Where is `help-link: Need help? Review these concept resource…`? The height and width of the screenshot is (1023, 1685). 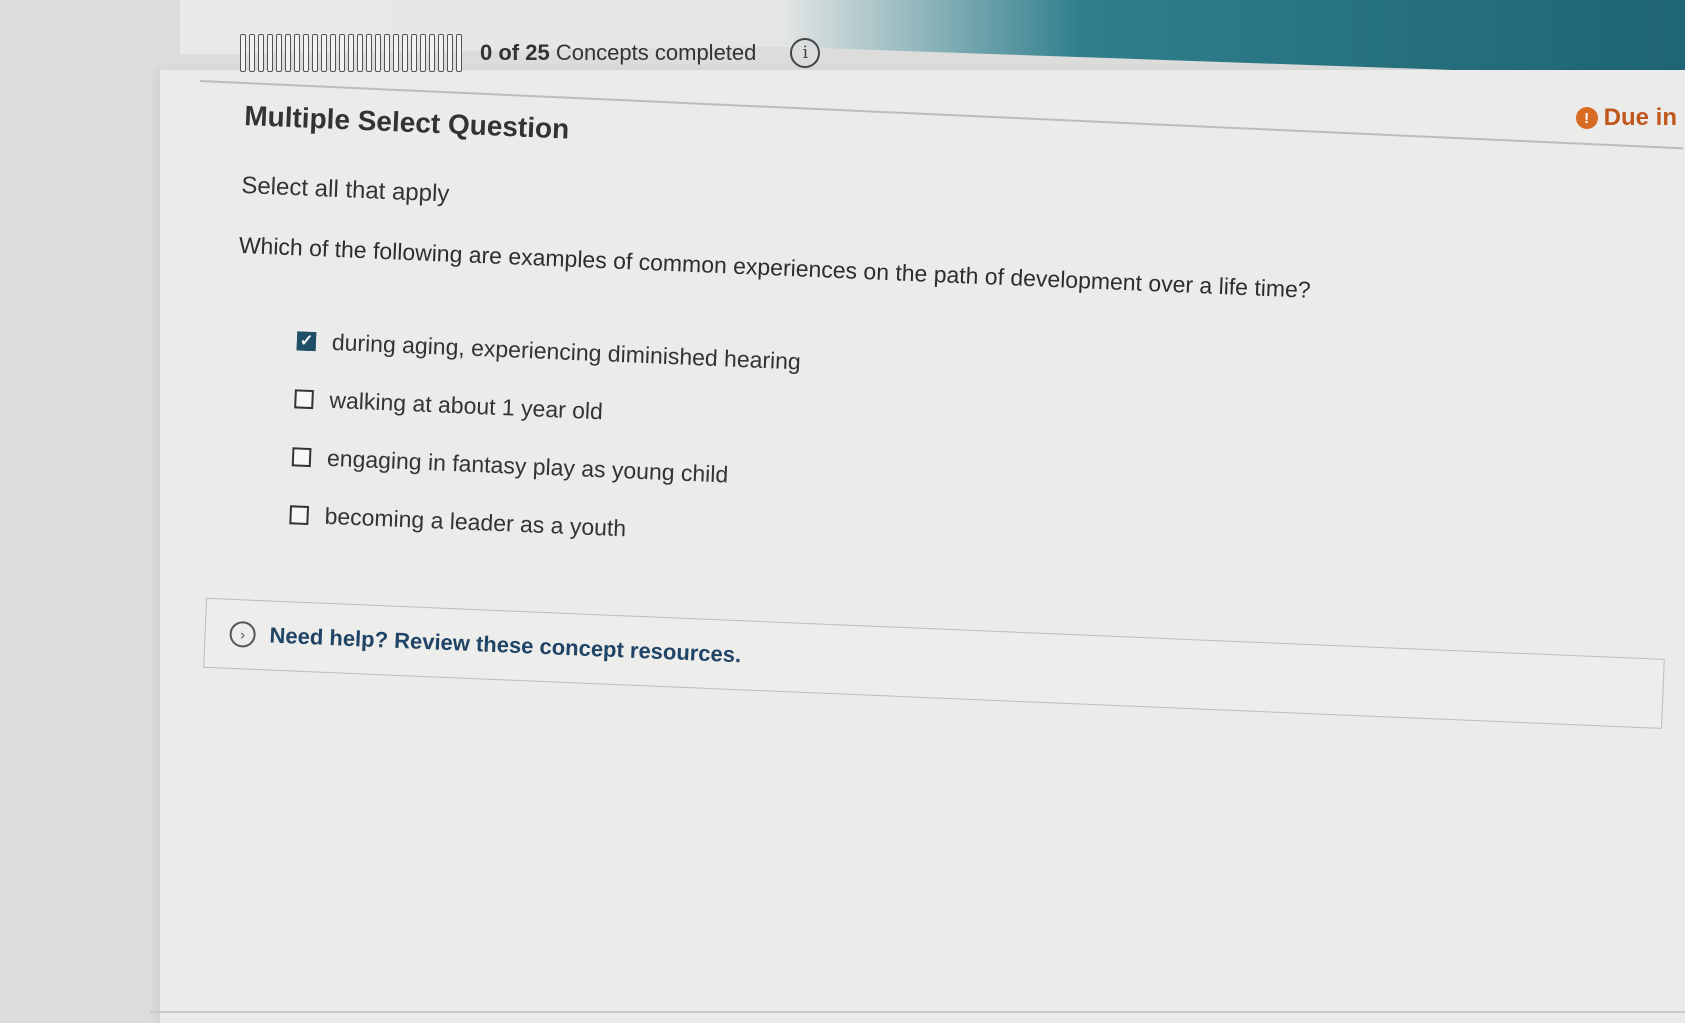 help-link: Need help? Review these concept resource… is located at coordinates (505, 646).